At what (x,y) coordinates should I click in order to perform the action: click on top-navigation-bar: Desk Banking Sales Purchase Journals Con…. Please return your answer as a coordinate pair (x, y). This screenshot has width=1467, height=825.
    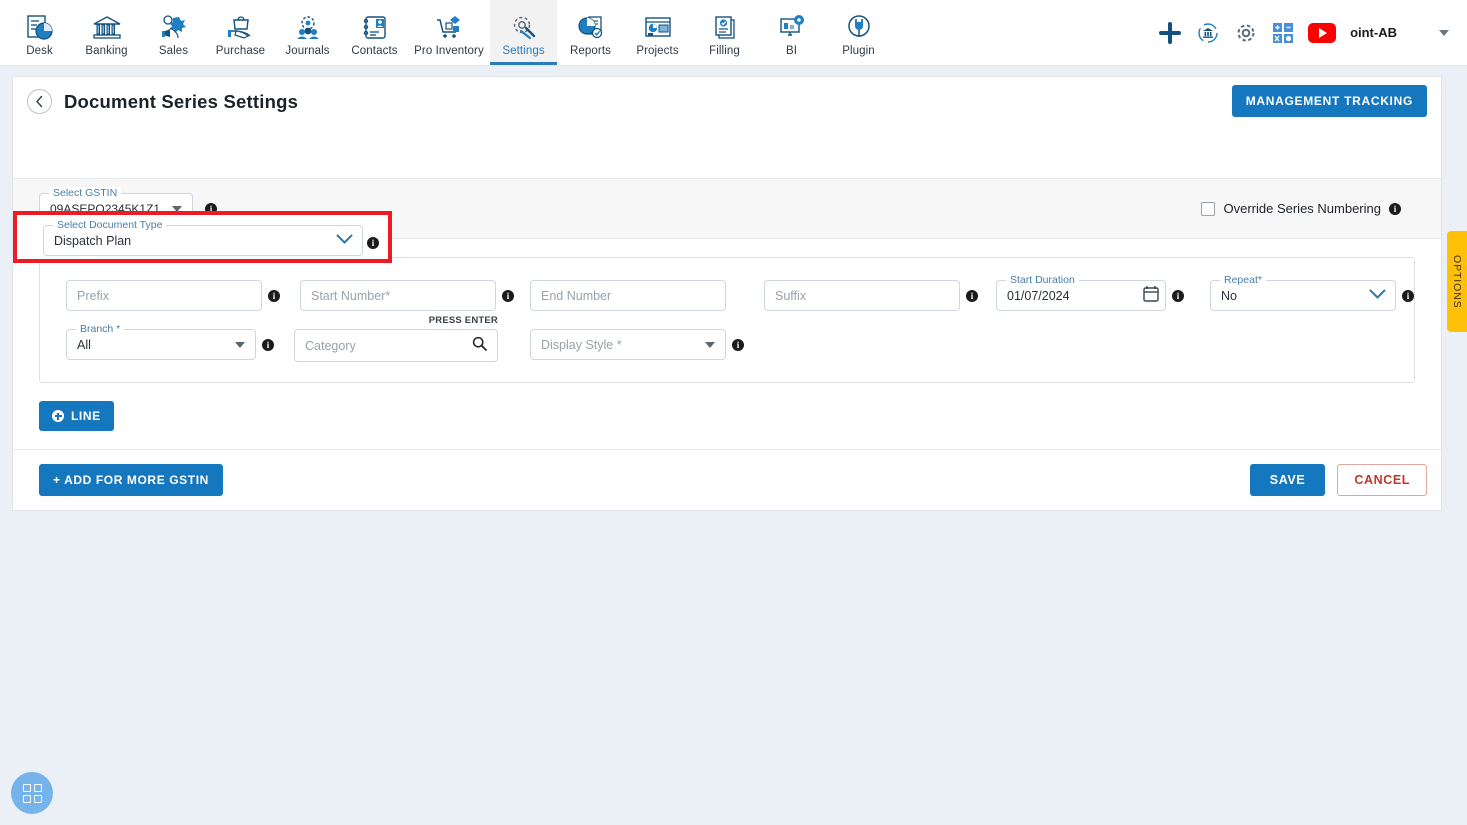
    Looking at the image, I should click on (733, 33).